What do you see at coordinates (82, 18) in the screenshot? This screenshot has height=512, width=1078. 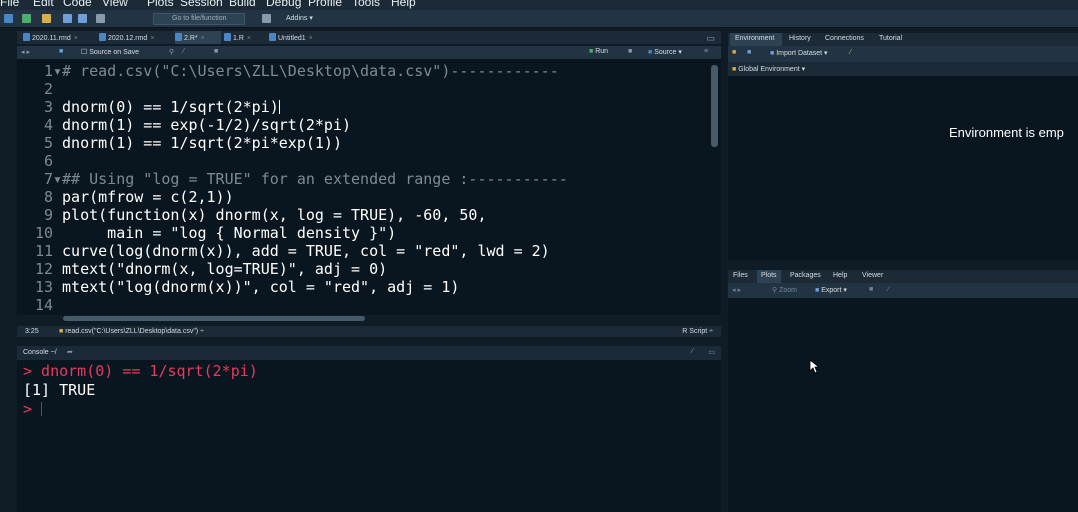 I see `save-all-icon` at bounding box center [82, 18].